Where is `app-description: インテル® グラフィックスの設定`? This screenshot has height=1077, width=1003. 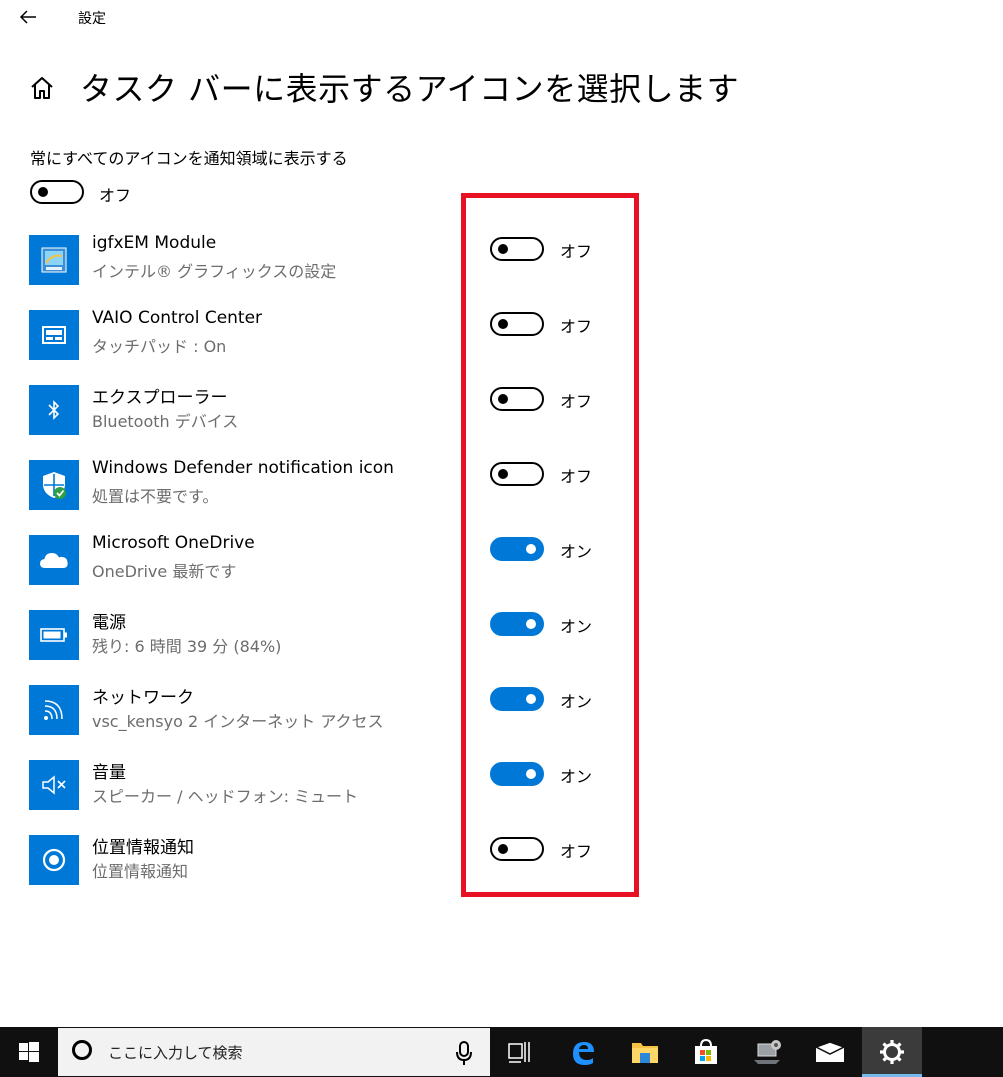 app-description: インテル® グラフィックスの設定 is located at coordinates (214, 271).